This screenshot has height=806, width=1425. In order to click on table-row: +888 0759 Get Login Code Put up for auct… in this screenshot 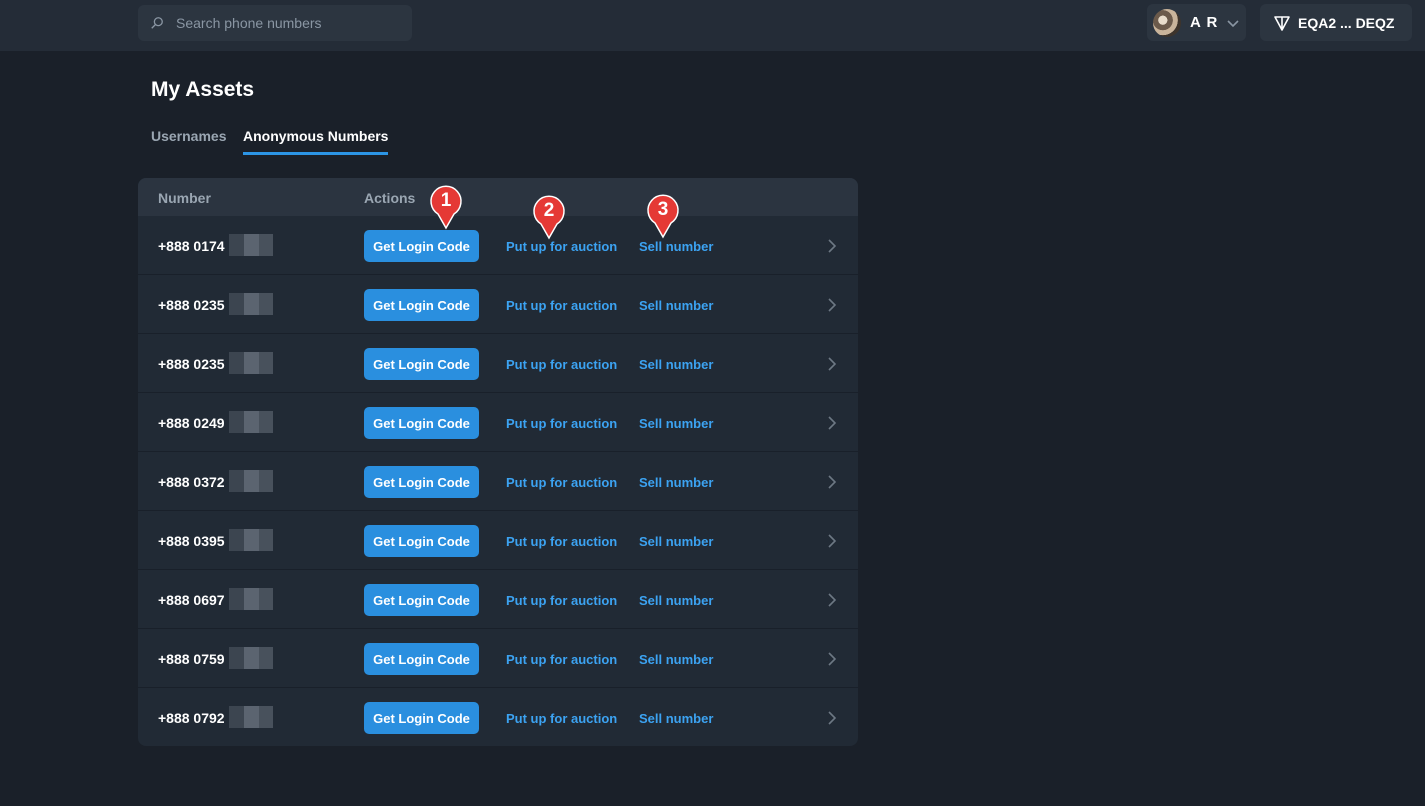, I will do `click(498, 658)`.